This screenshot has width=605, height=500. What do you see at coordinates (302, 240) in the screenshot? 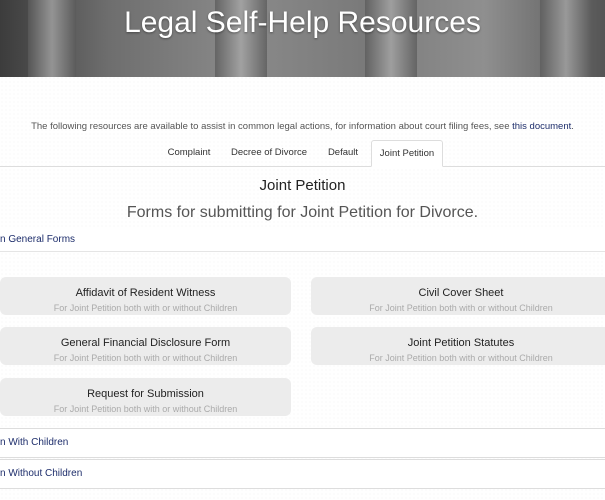
I see `panel-general-forms: n General Forms` at bounding box center [302, 240].